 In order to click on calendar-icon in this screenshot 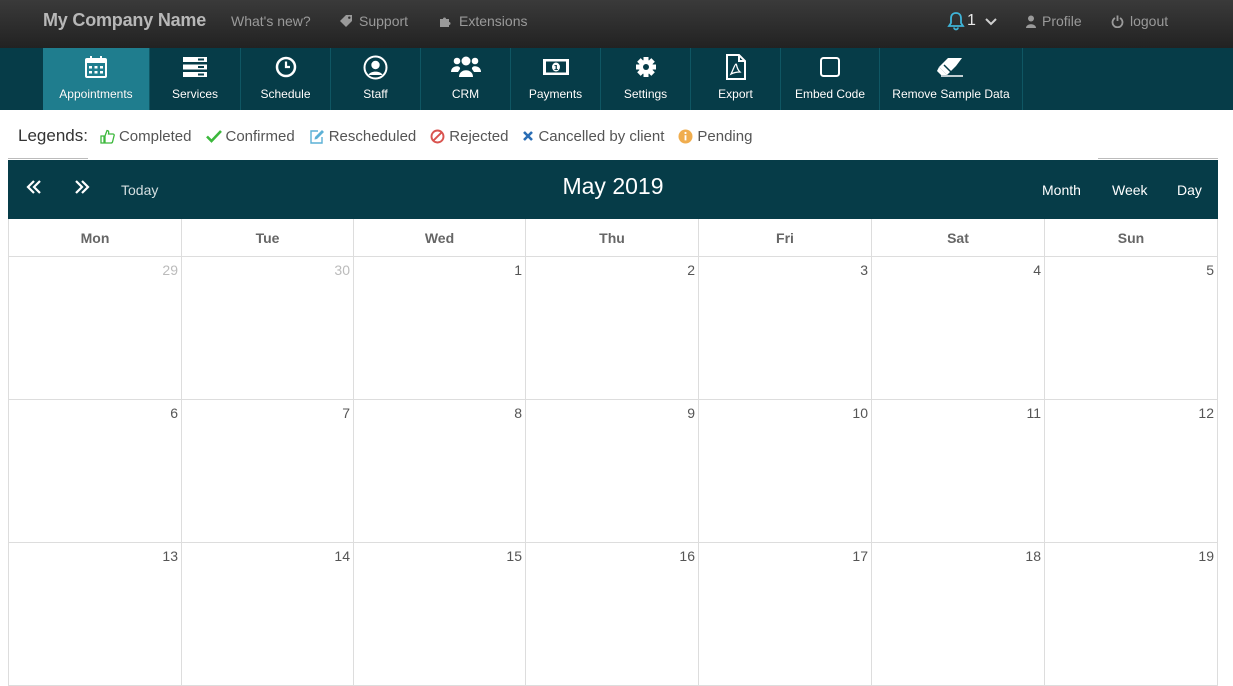, I will do `click(96, 67)`.